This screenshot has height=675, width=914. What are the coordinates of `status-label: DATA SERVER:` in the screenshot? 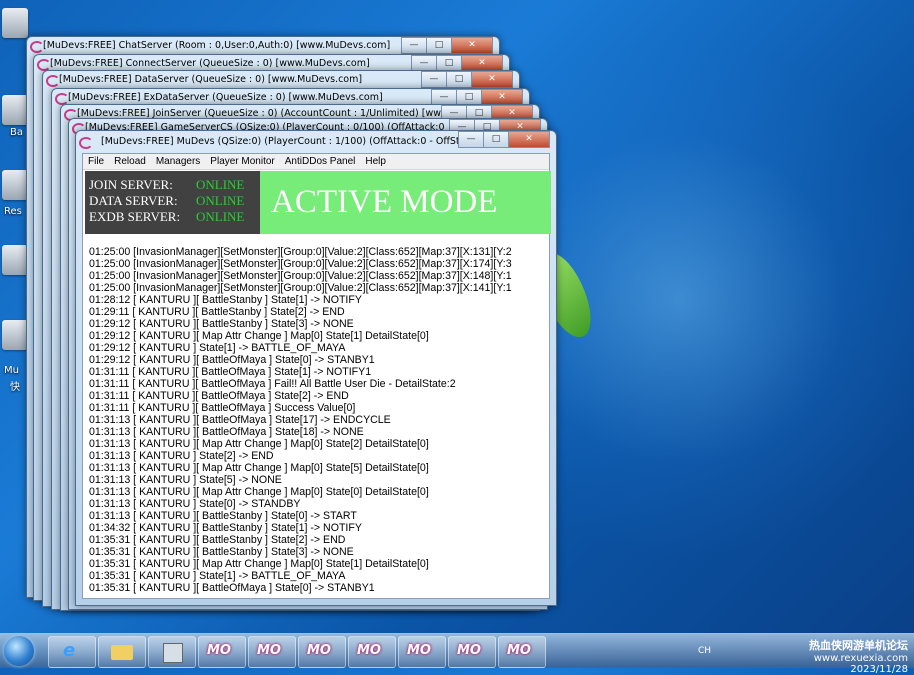 It's located at (133, 200).